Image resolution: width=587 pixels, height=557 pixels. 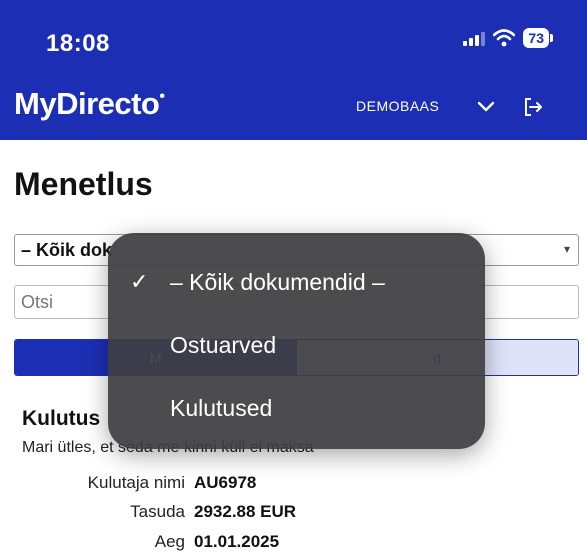 I want to click on field-row-name: Kulutaja nimi AU6978, so click(x=293, y=485).